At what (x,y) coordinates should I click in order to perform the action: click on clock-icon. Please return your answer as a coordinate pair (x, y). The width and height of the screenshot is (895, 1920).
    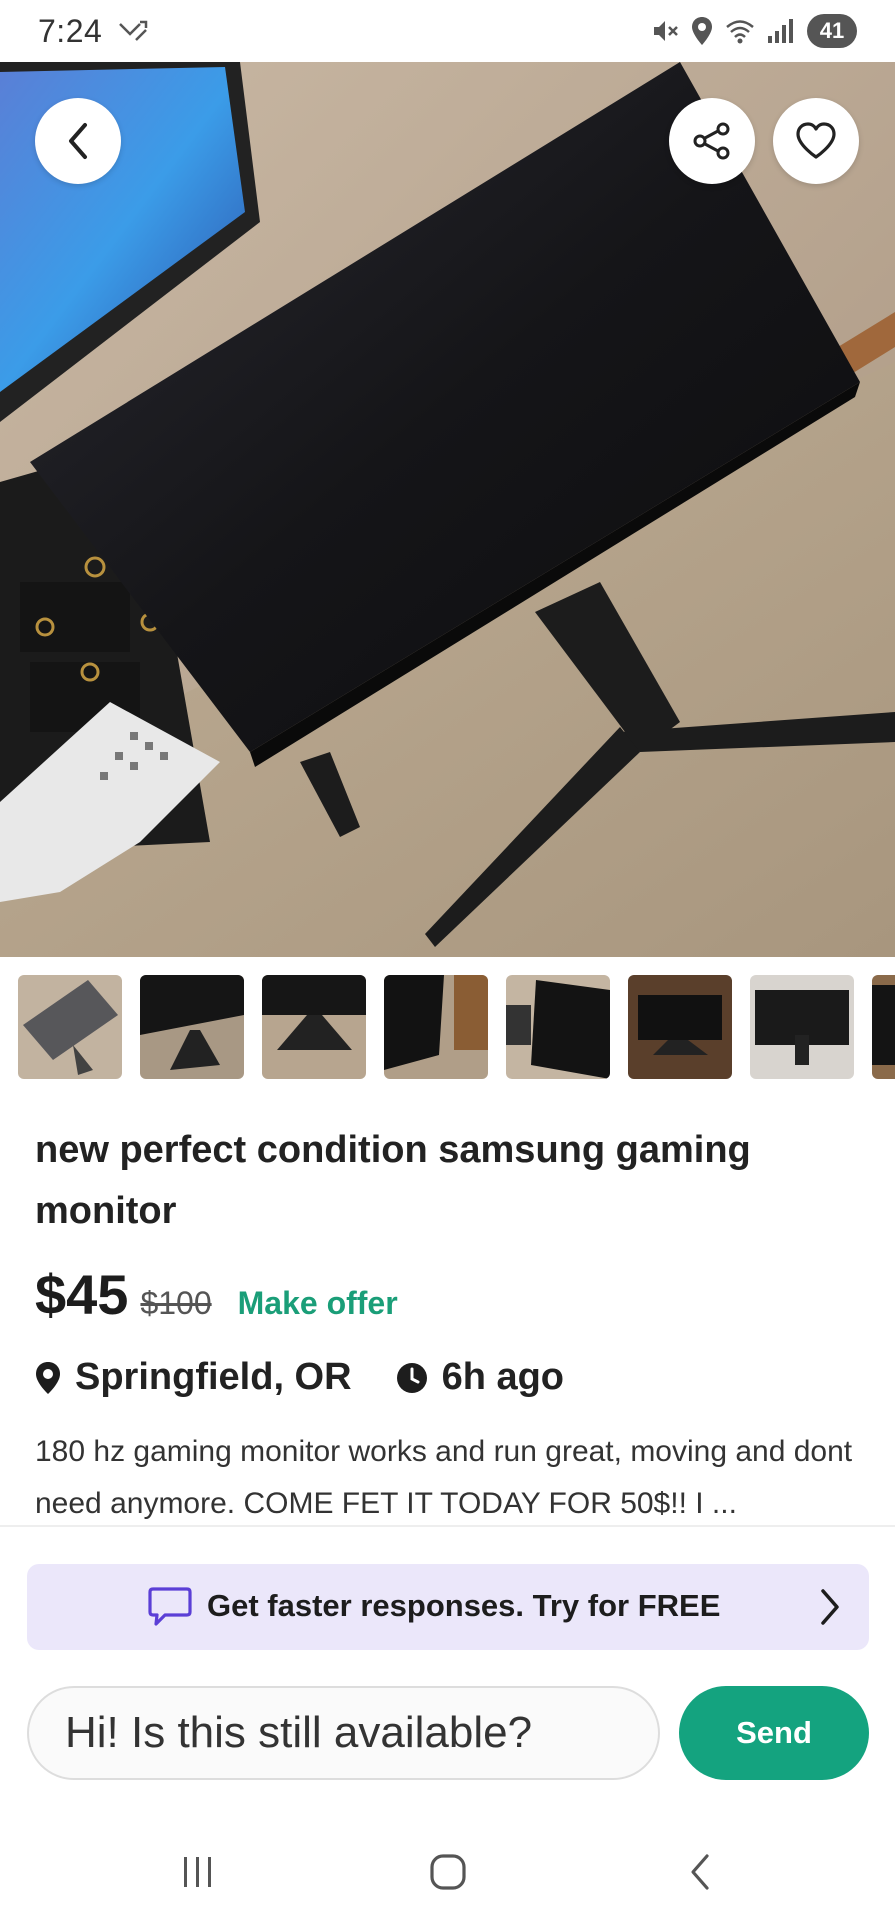
    Looking at the image, I should click on (411, 1377).